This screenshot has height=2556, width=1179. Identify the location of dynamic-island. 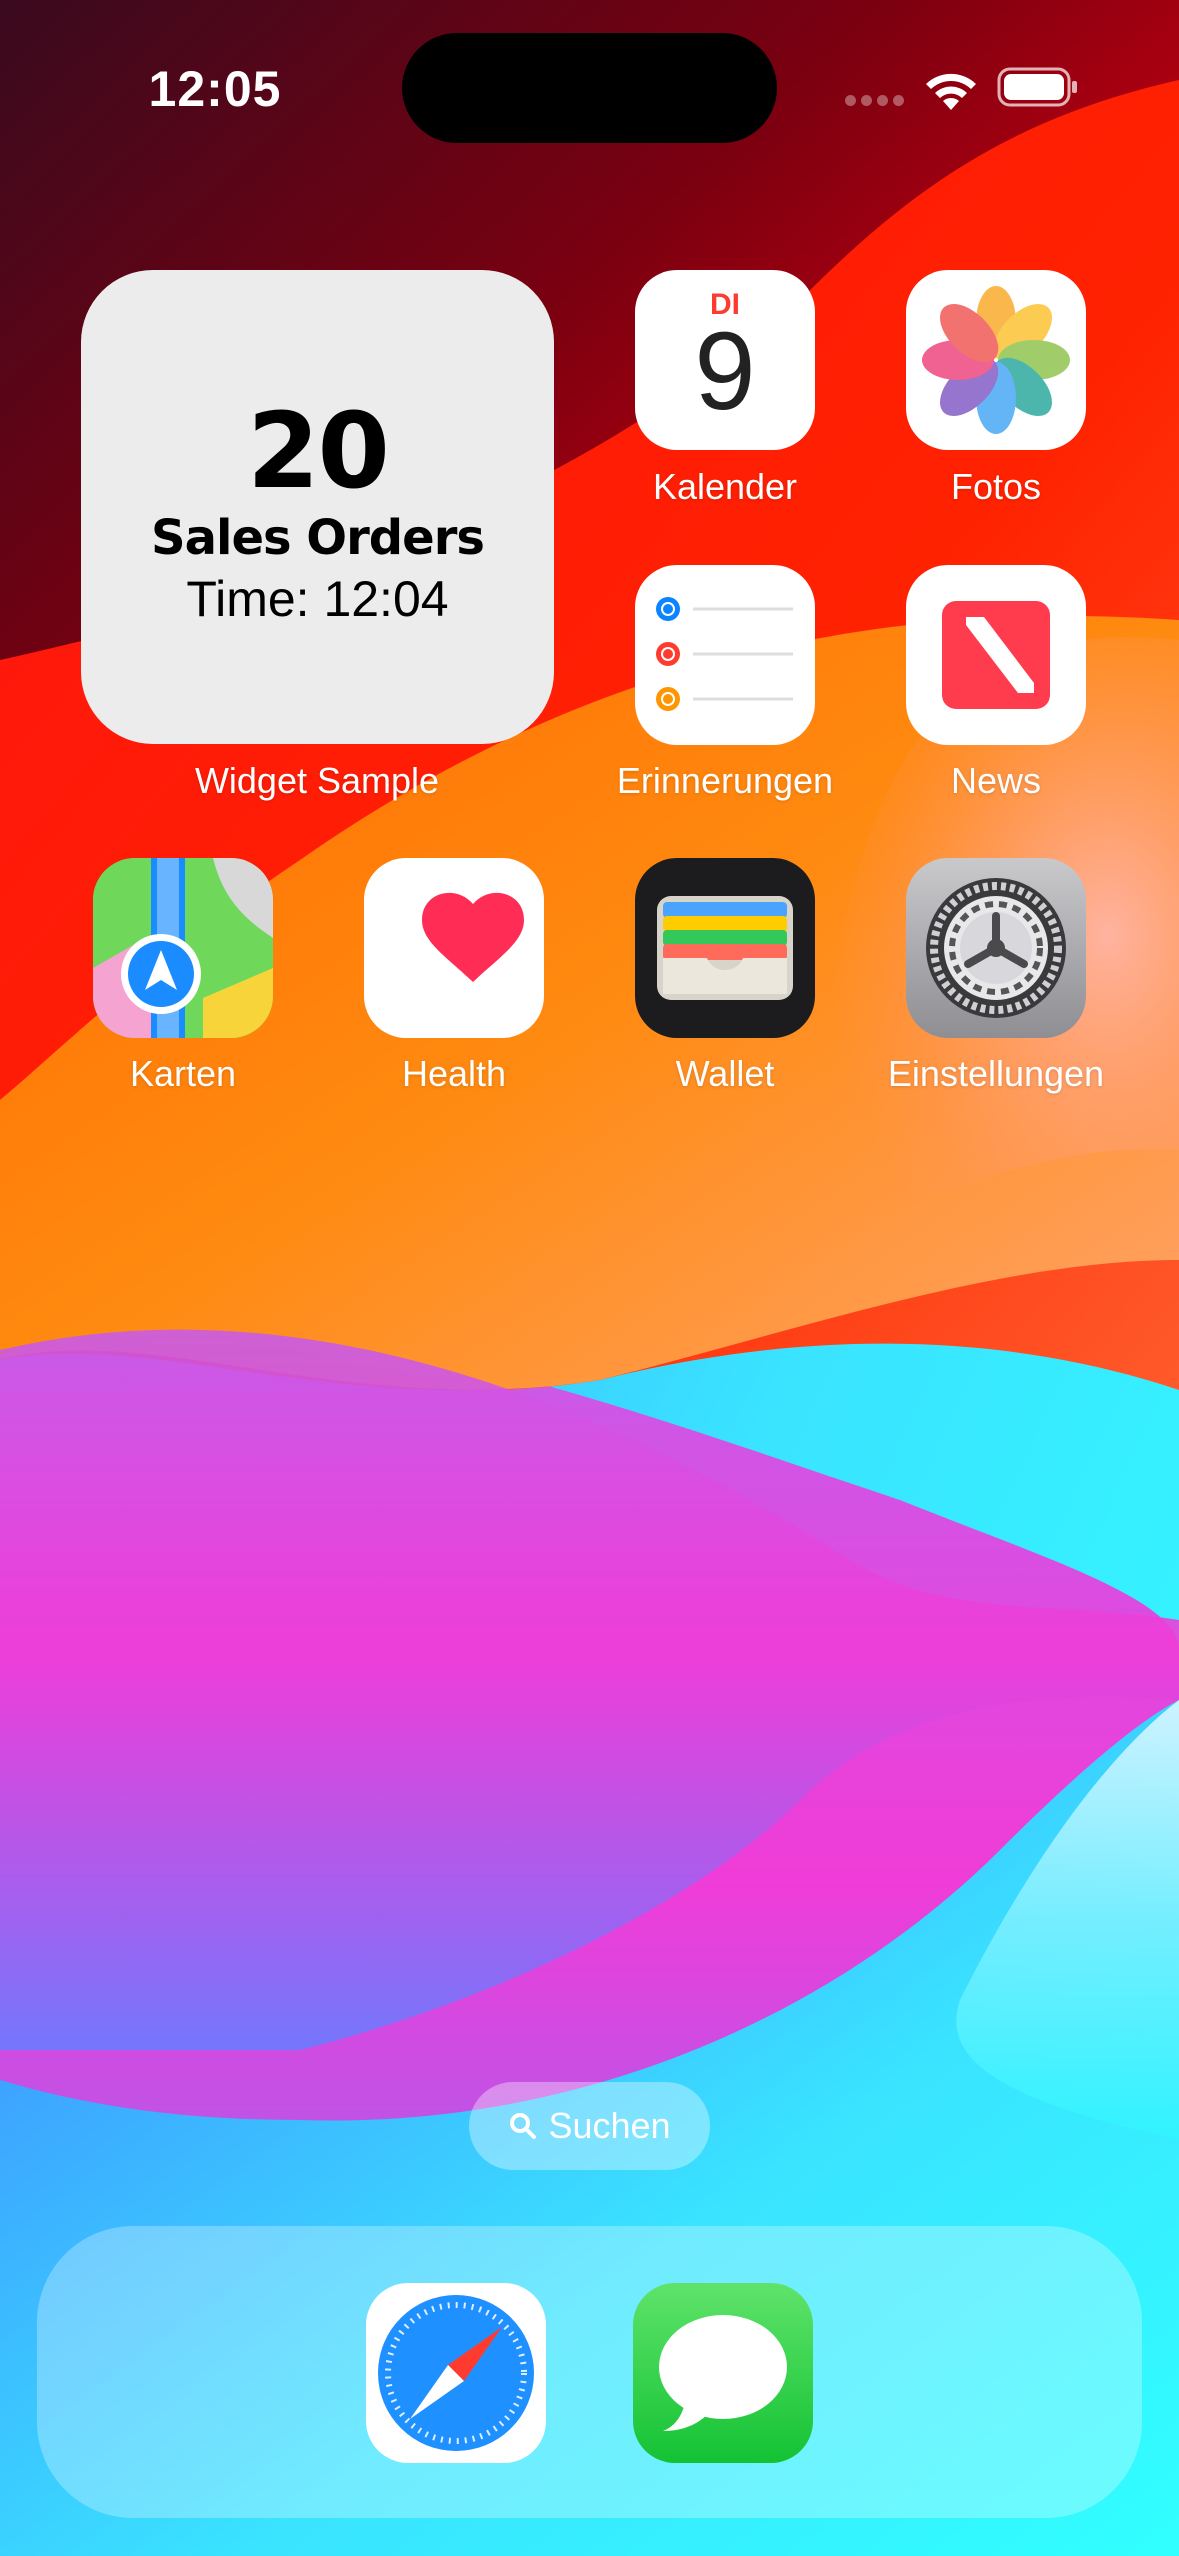
(589, 88).